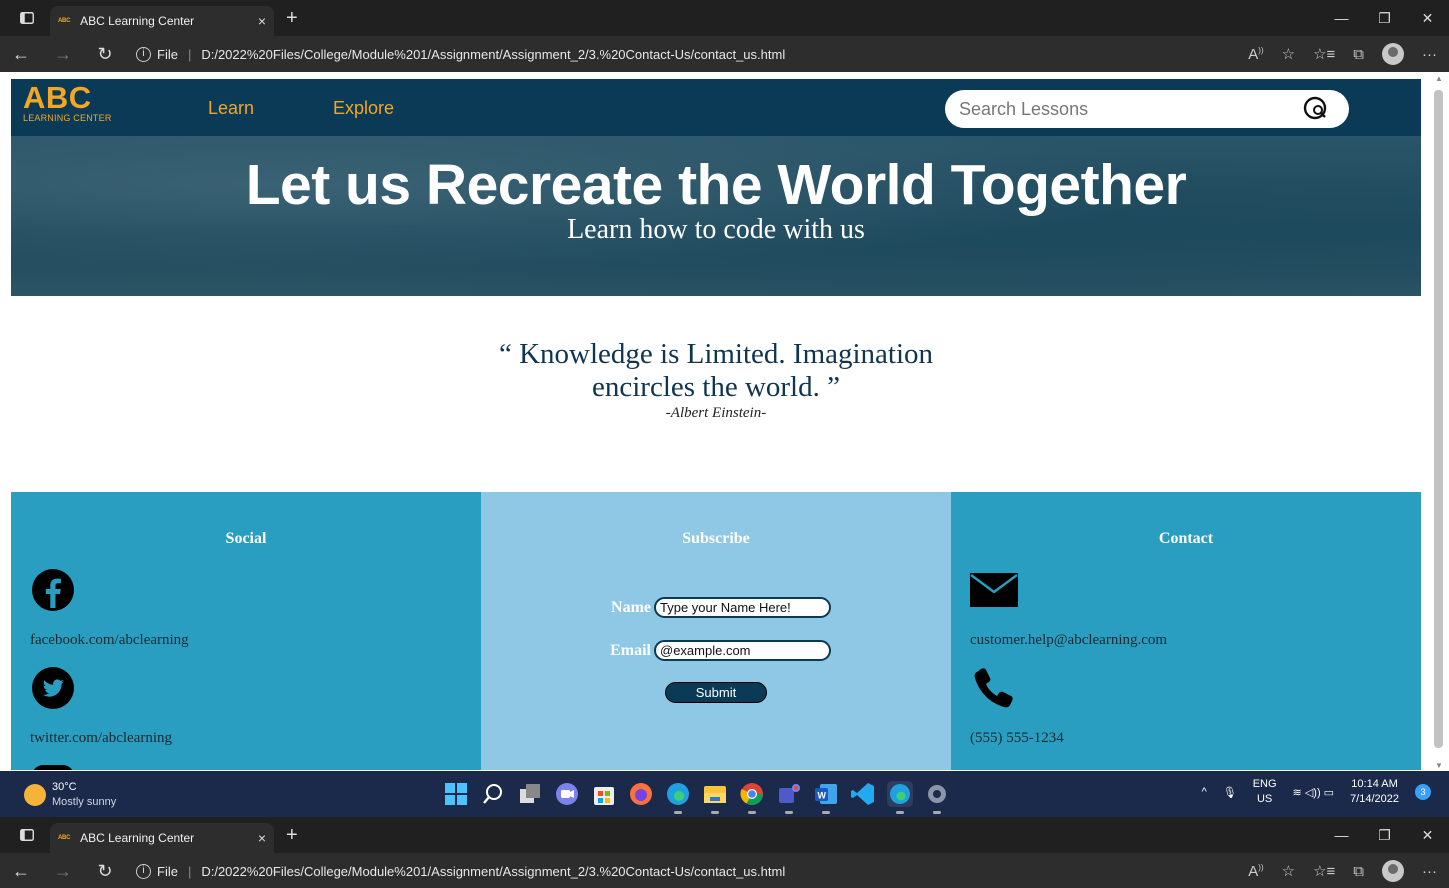 The width and height of the screenshot is (1449, 888). What do you see at coordinates (752, 797) in the screenshot?
I see `chrome-icon` at bounding box center [752, 797].